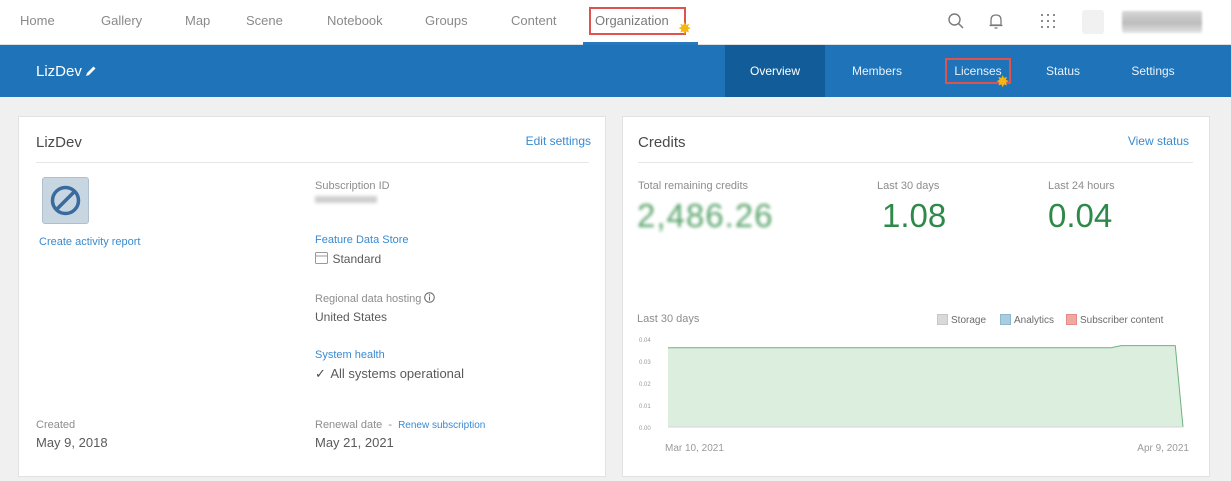 Image resolution: width=1231 pixels, height=481 pixels. I want to click on subscription-id-label: Subscription ID, so click(352, 186).